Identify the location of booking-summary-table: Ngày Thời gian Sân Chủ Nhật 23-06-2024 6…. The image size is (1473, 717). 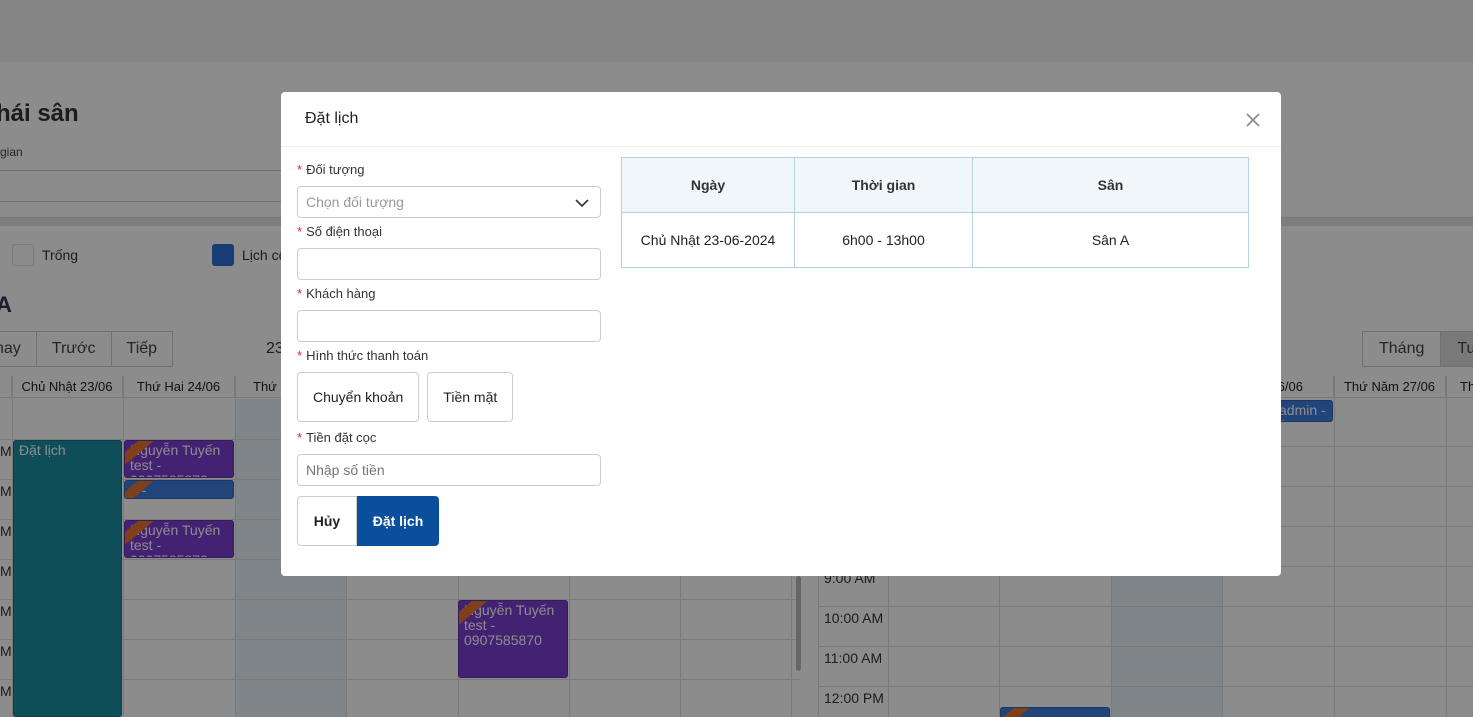
(935, 212).